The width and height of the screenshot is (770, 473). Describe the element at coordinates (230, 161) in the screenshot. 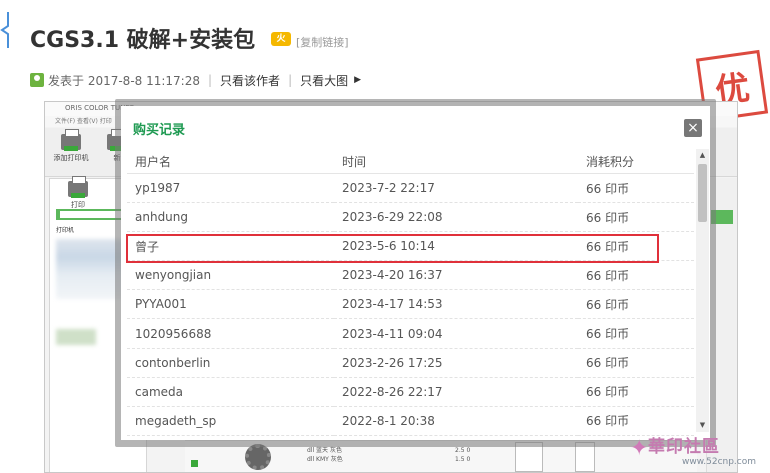

I see `column-header-username: 用户名` at that location.